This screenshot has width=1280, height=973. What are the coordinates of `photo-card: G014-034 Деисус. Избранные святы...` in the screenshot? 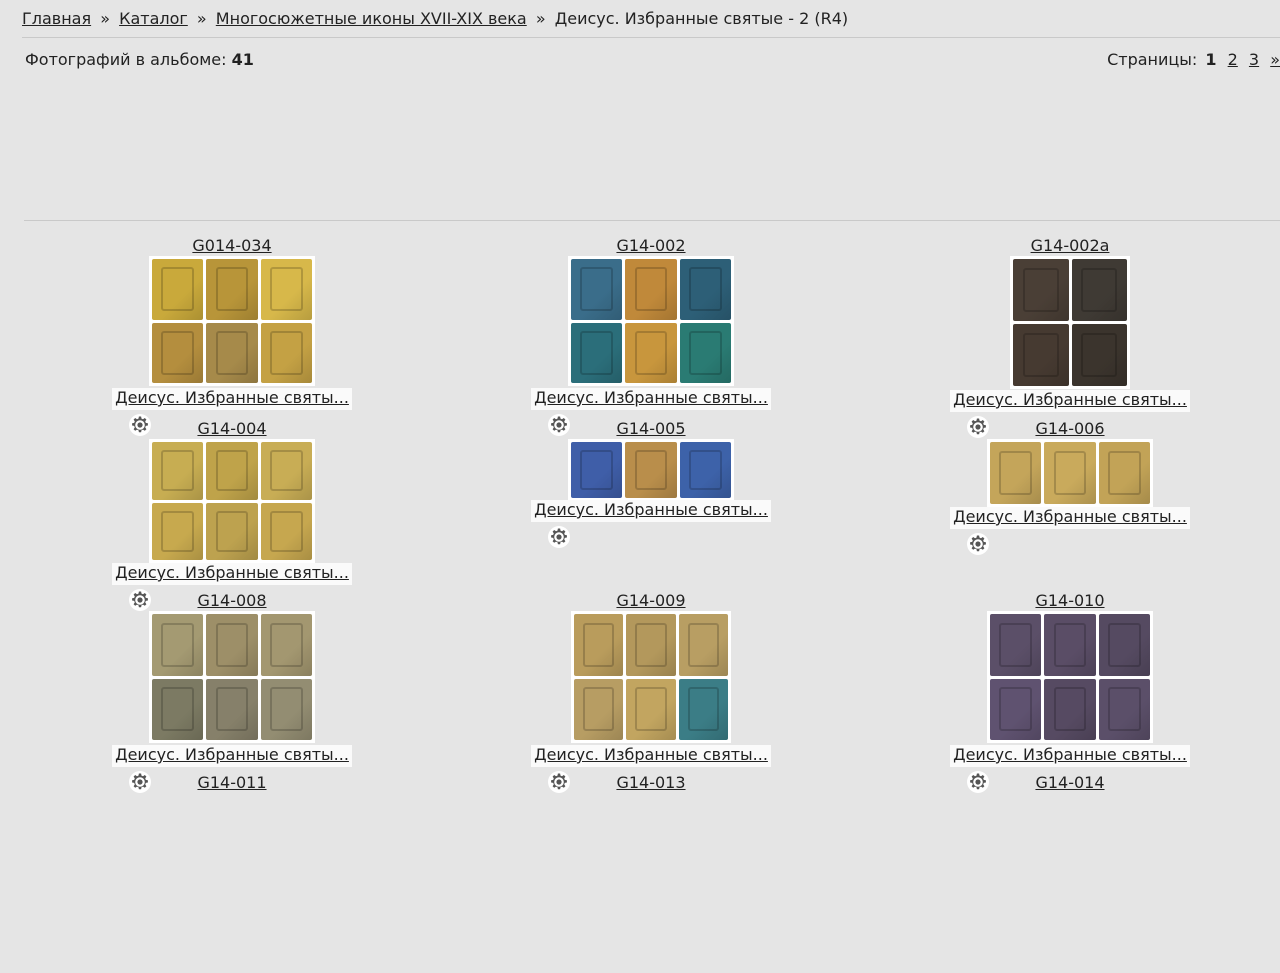 It's located at (232, 336).